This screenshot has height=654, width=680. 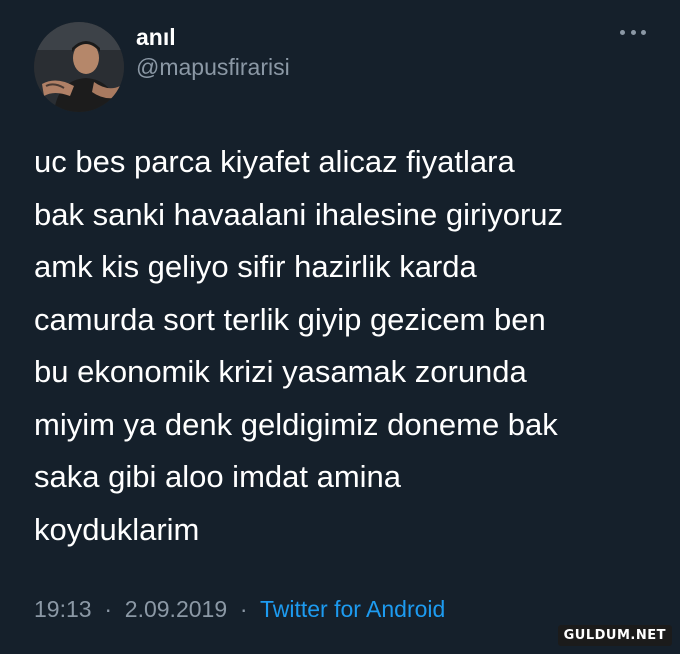 What do you see at coordinates (280, 371) in the screenshot?
I see `tweet-line: bu ekonomik krizi yasamak zorunda` at bounding box center [280, 371].